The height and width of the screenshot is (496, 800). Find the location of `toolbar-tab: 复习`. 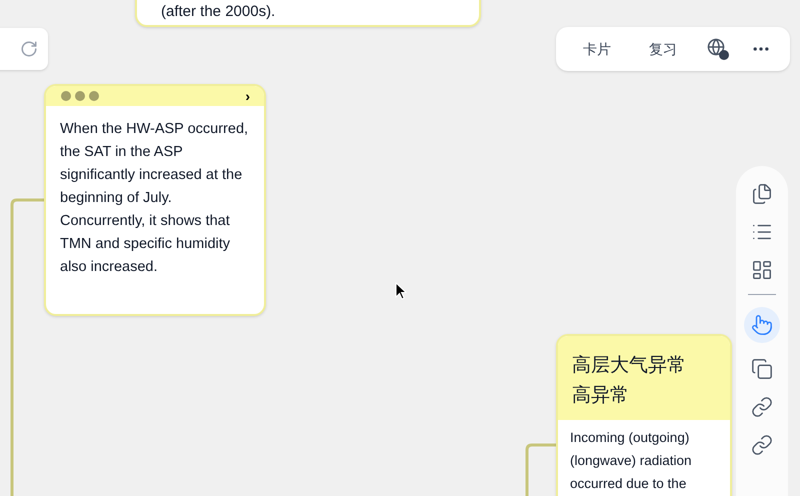

toolbar-tab: 复习 is located at coordinates (663, 49).